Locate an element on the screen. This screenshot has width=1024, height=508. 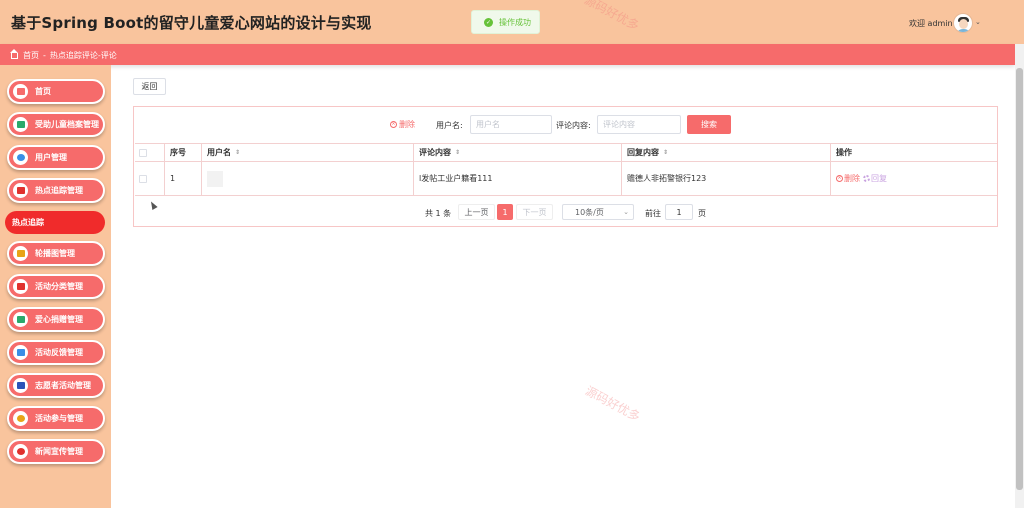
sidebar-item-participation: 活动参与管理 is located at coordinates (56, 418).